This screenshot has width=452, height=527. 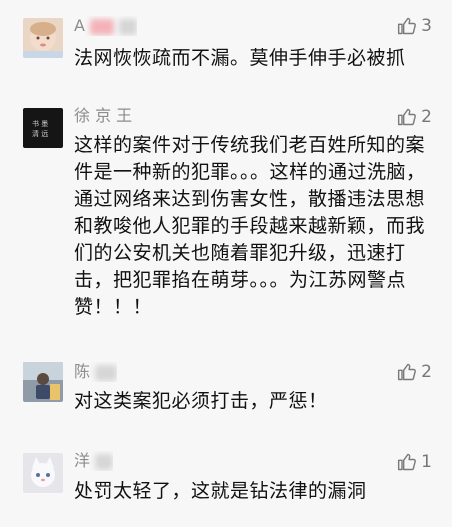 I want to click on comment-text: 处罚太轻了，这就是钻法律的漏洞, so click(x=220, y=491).